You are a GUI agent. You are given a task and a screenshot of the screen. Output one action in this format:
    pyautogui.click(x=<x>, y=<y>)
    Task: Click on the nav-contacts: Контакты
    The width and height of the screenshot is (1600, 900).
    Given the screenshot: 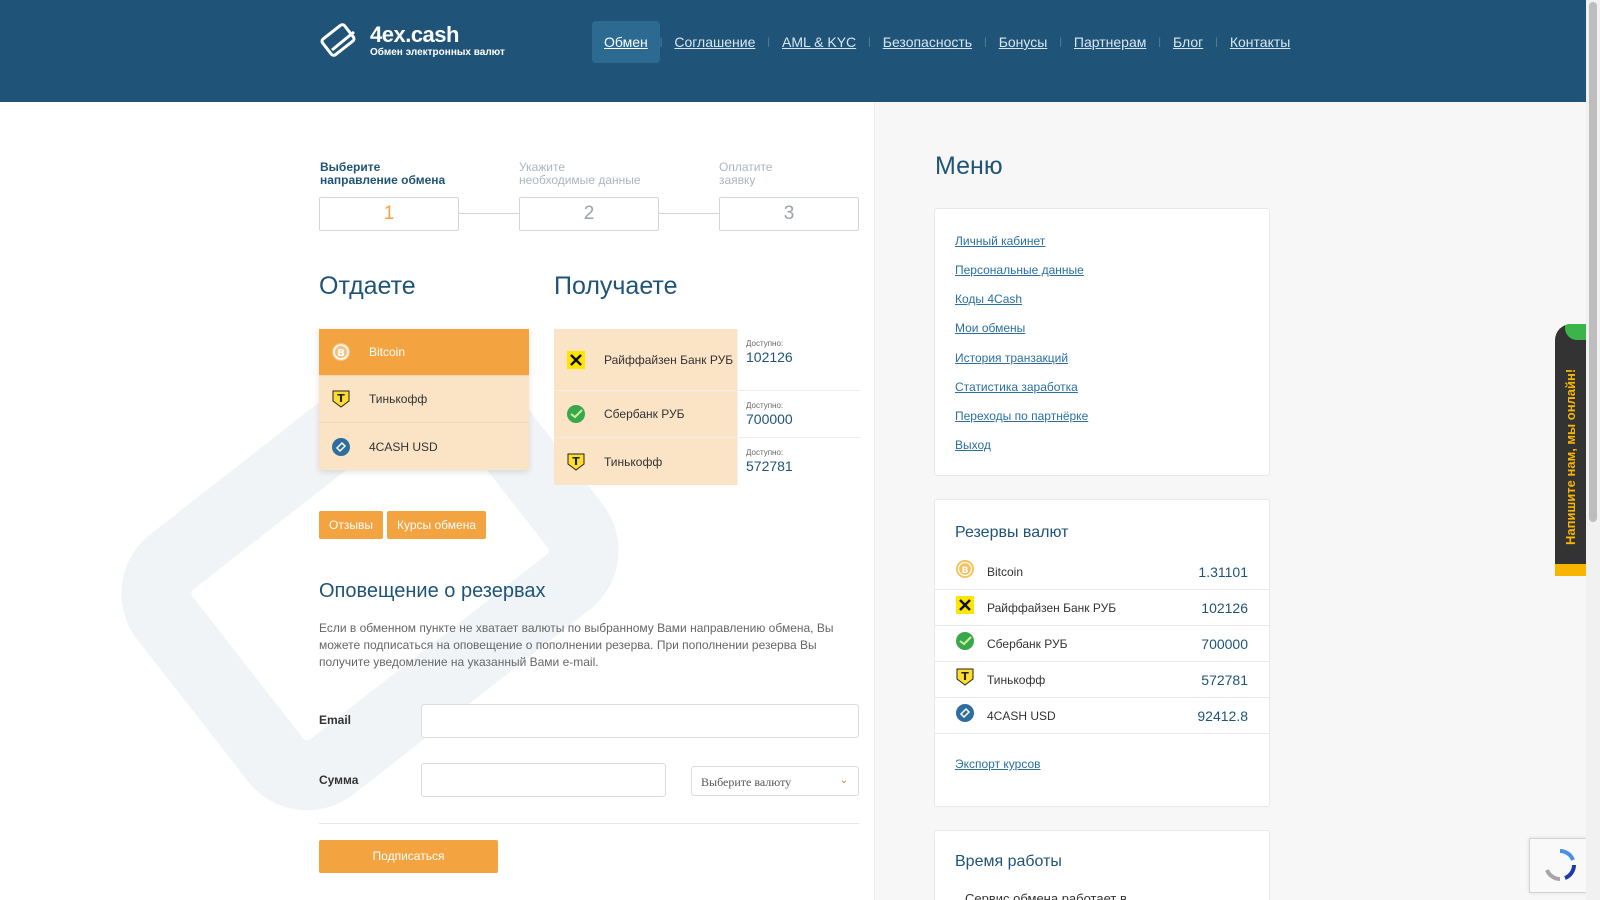 What is the action you would take?
    pyautogui.click(x=1260, y=42)
    